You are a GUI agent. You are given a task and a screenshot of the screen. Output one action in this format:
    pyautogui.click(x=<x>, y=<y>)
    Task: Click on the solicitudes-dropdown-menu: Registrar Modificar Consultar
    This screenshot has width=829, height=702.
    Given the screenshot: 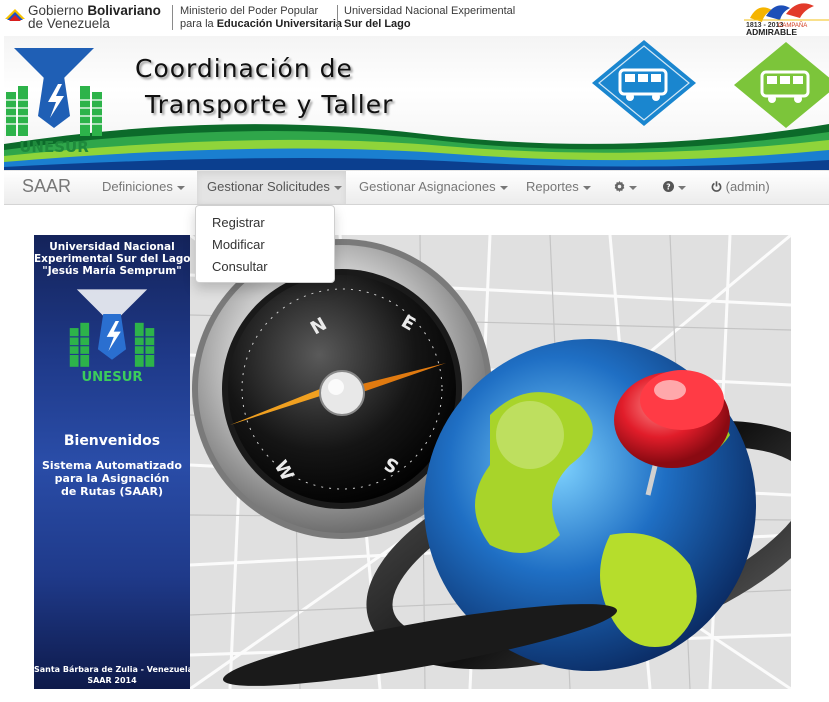 What is the action you would take?
    pyautogui.click(x=265, y=244)
    